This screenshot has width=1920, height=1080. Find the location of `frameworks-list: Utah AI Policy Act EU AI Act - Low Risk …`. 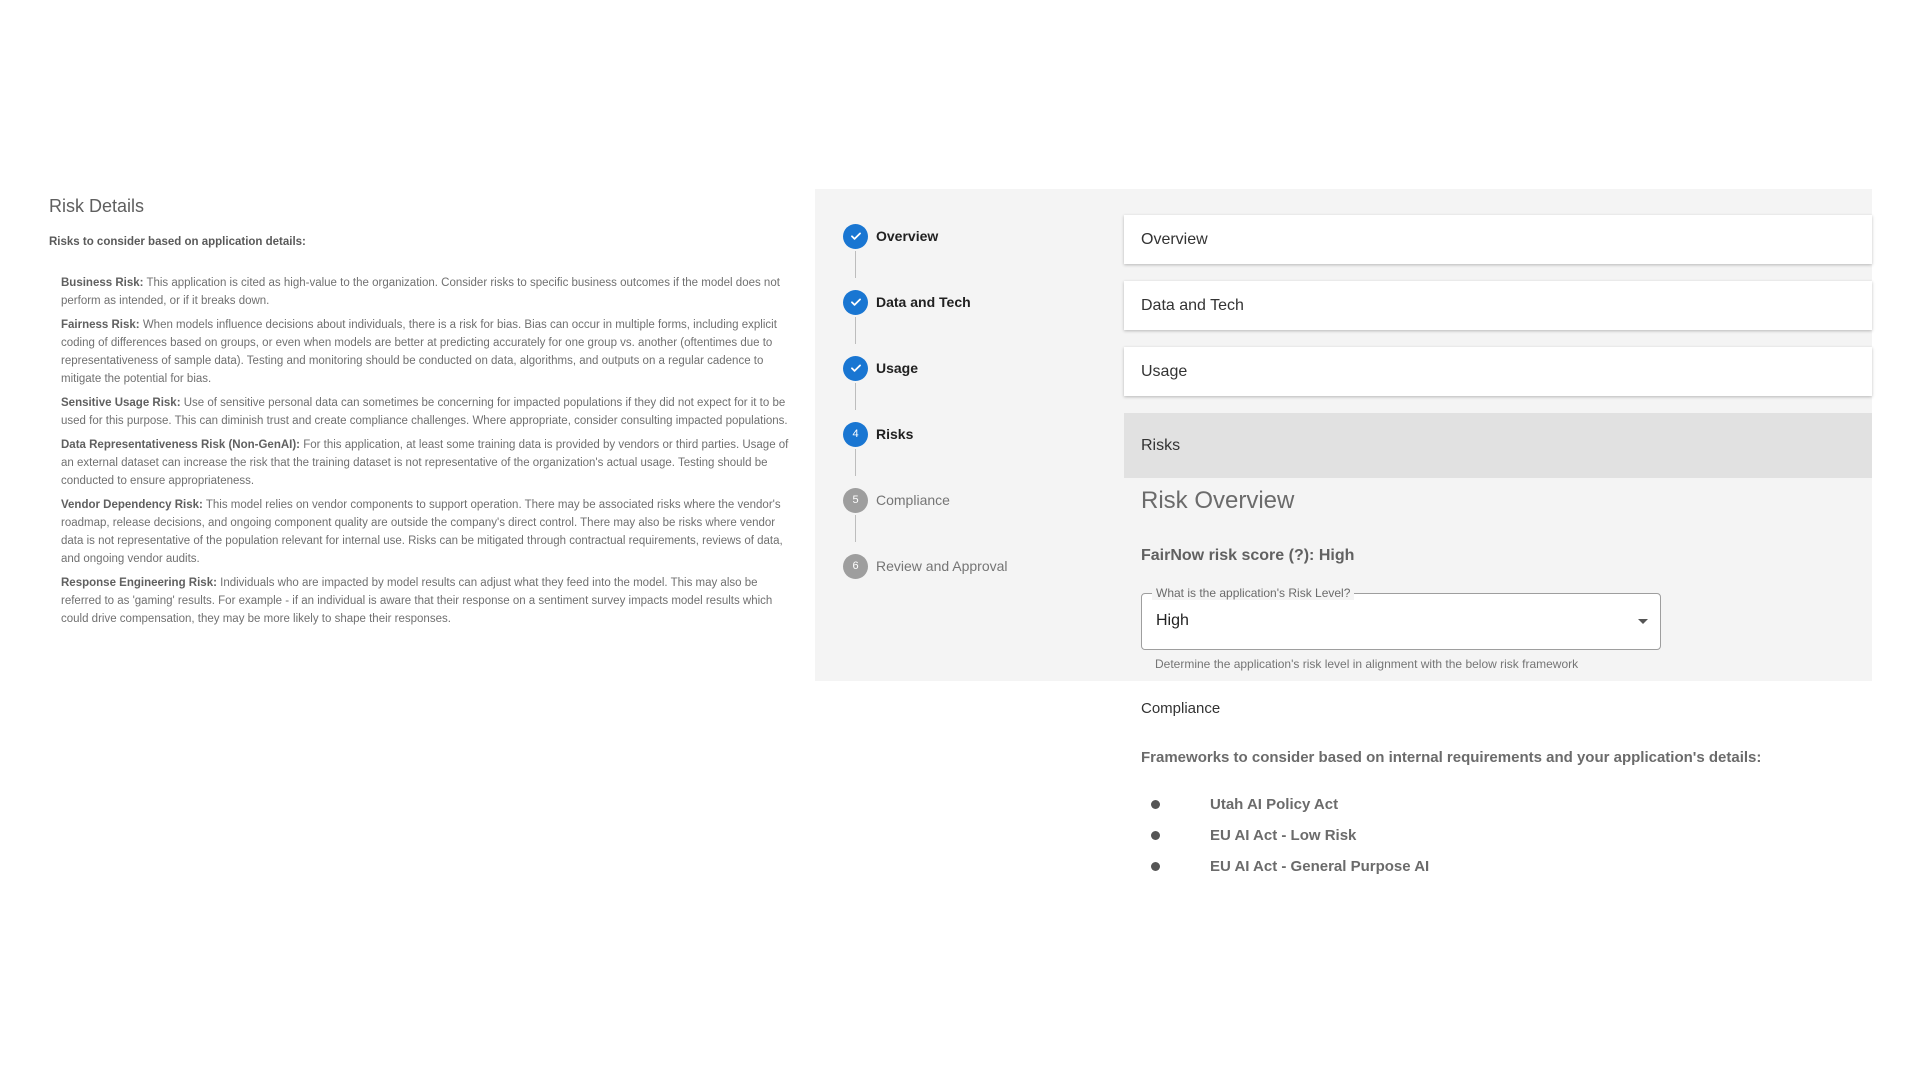

frameworks-list: Utah AI Policy Act EU AI Act - Low Risk … is located at coordinates (1290, 835).